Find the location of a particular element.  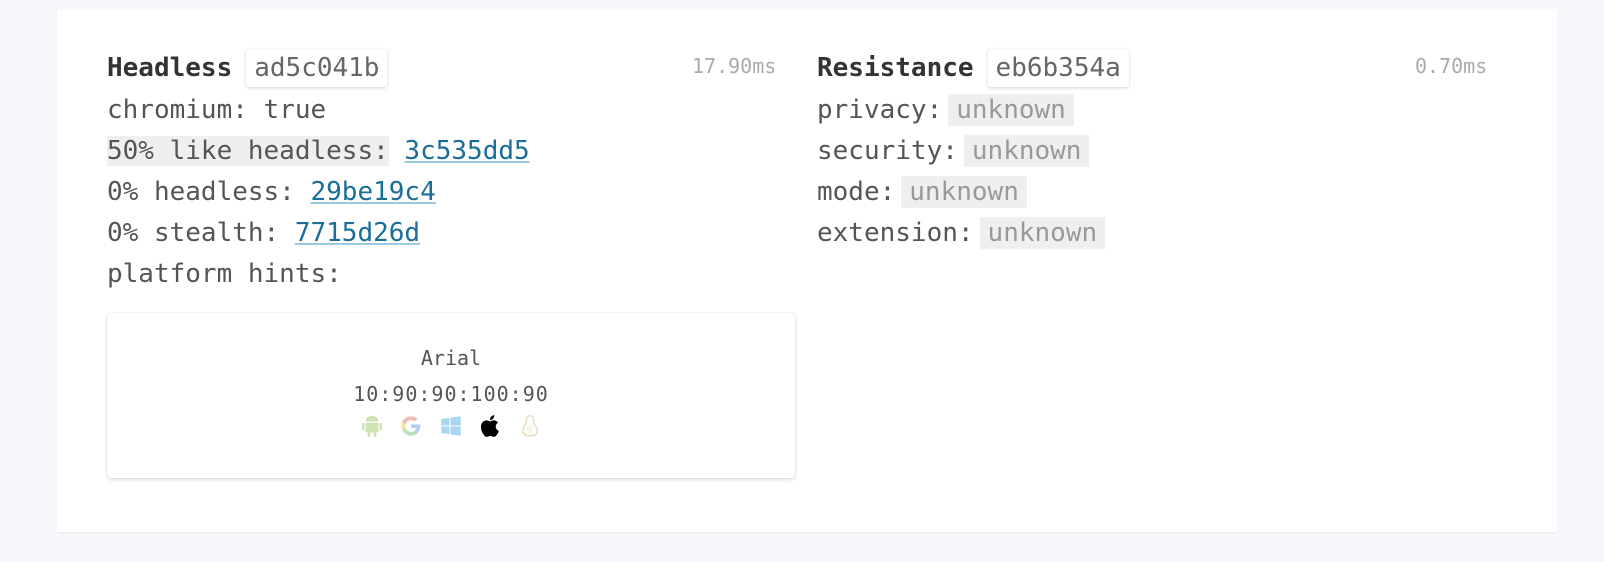

resistance-time: 0.70ms is located at coordinates (1451, 66).